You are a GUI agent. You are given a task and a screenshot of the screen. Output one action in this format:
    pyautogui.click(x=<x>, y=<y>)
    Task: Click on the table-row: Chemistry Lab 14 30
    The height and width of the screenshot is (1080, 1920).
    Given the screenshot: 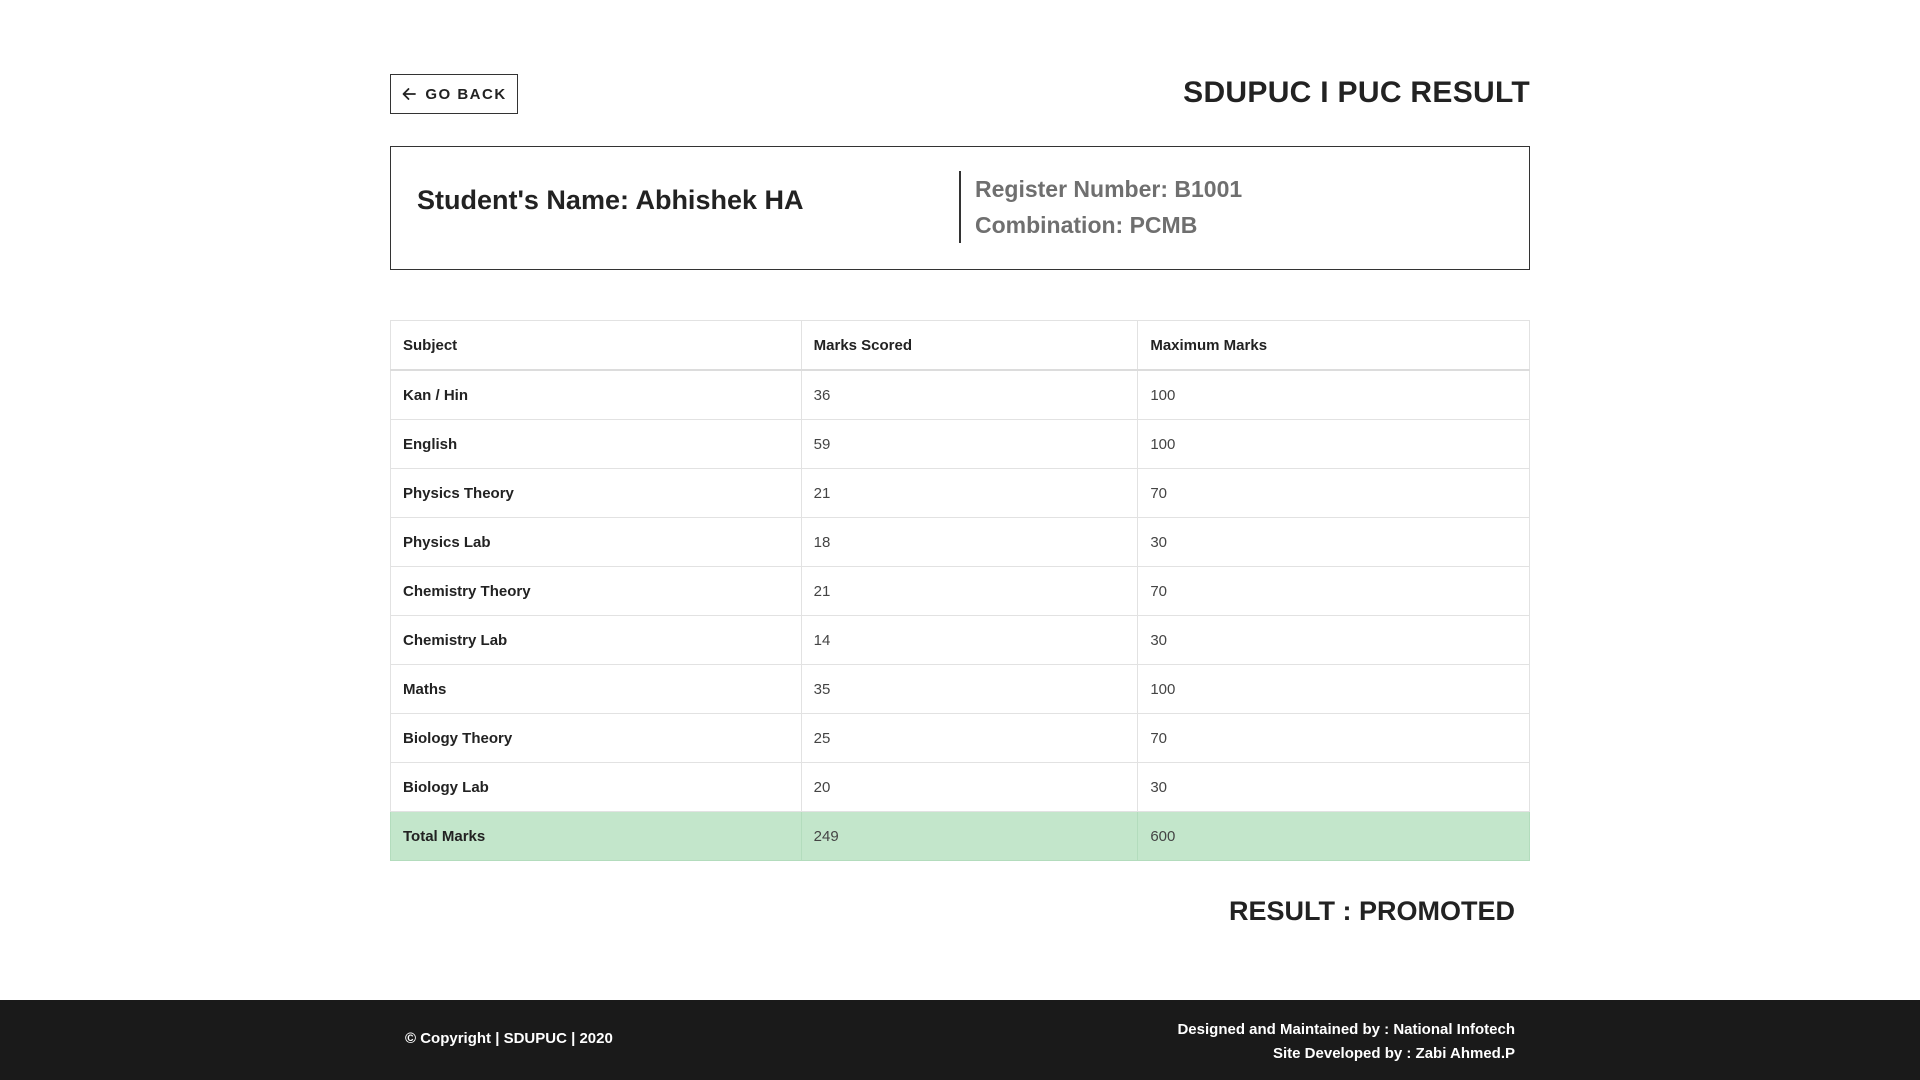 What is the action you would take?
    pyautogui.click(x=960, y=640)
    